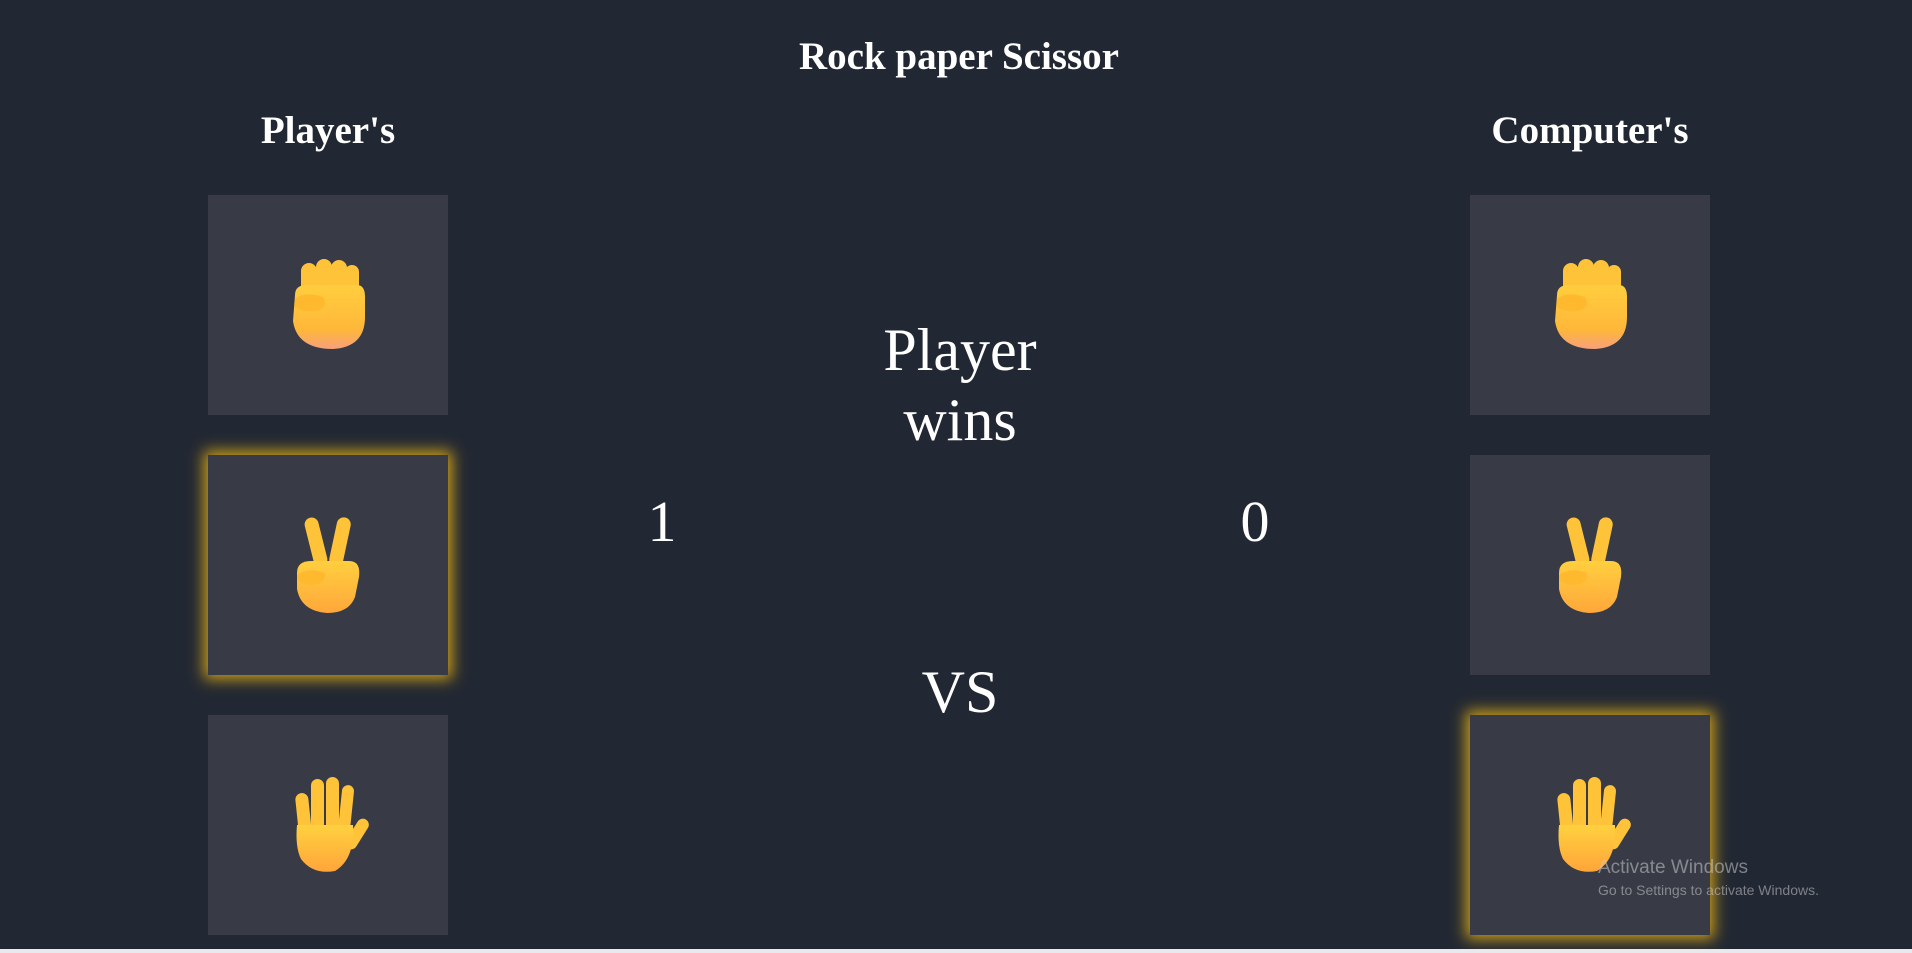 The height and width of the screenshot is (953, 1912). I want to click on vs-label: VS, so click(960, 692).